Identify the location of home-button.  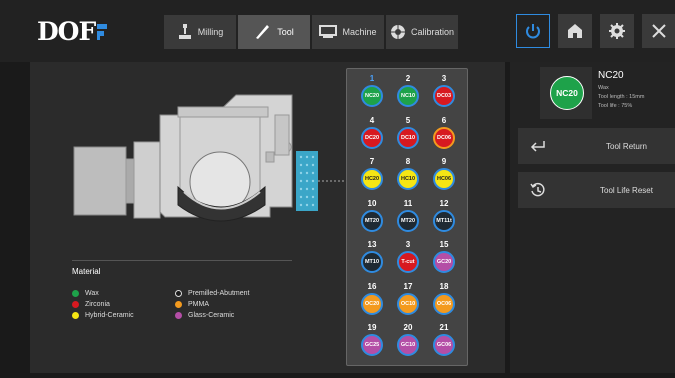
(575, 31).